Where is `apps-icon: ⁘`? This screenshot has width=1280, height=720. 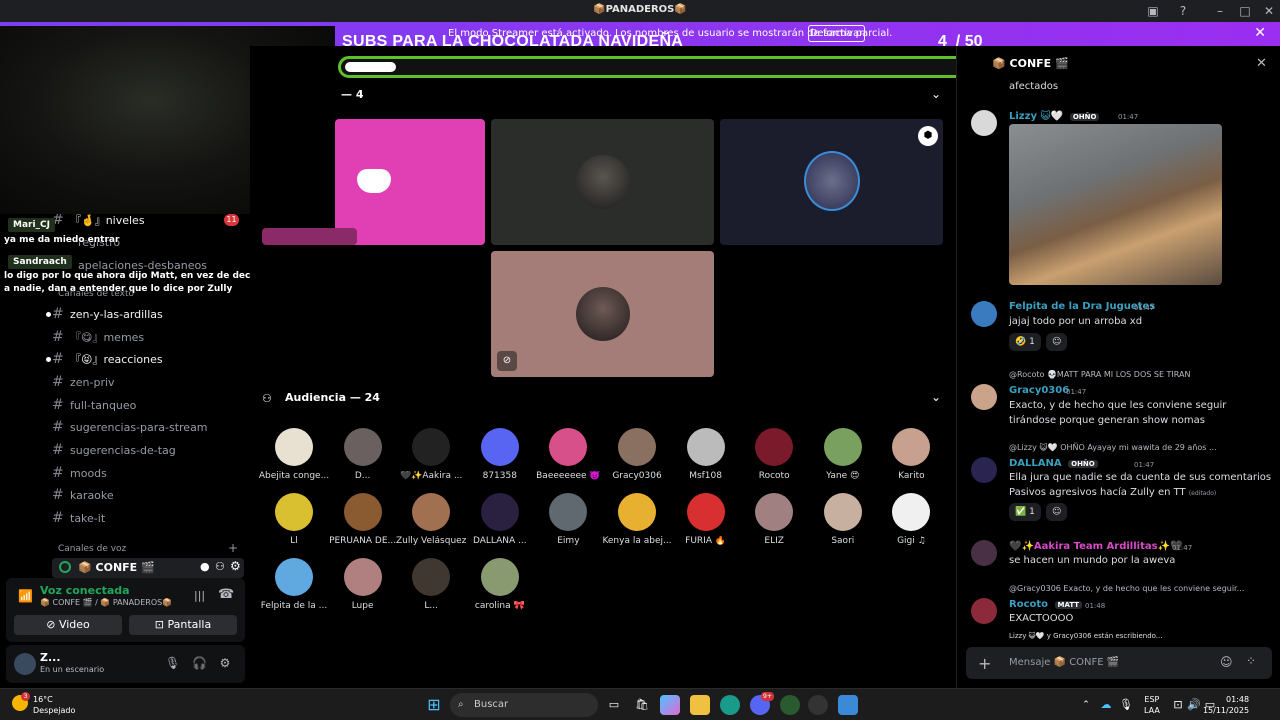
apps-icon: ⁘ is located at coordinates (1251, 661).